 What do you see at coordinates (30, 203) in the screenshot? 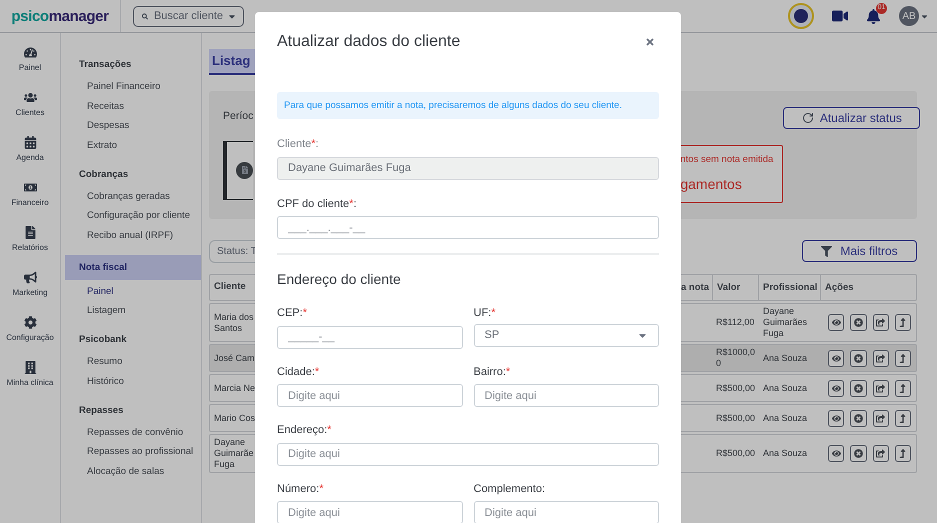
I see `rail-item: Financeiro` at bounding box center [30, 203].